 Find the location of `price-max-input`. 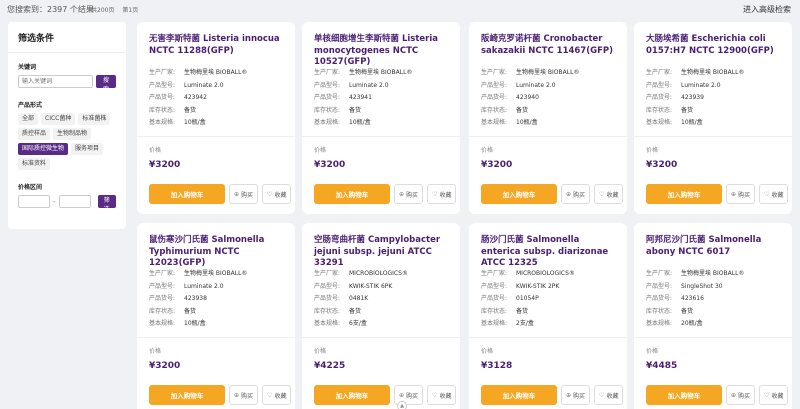

price-max-input is located at coordinates (74, 201).